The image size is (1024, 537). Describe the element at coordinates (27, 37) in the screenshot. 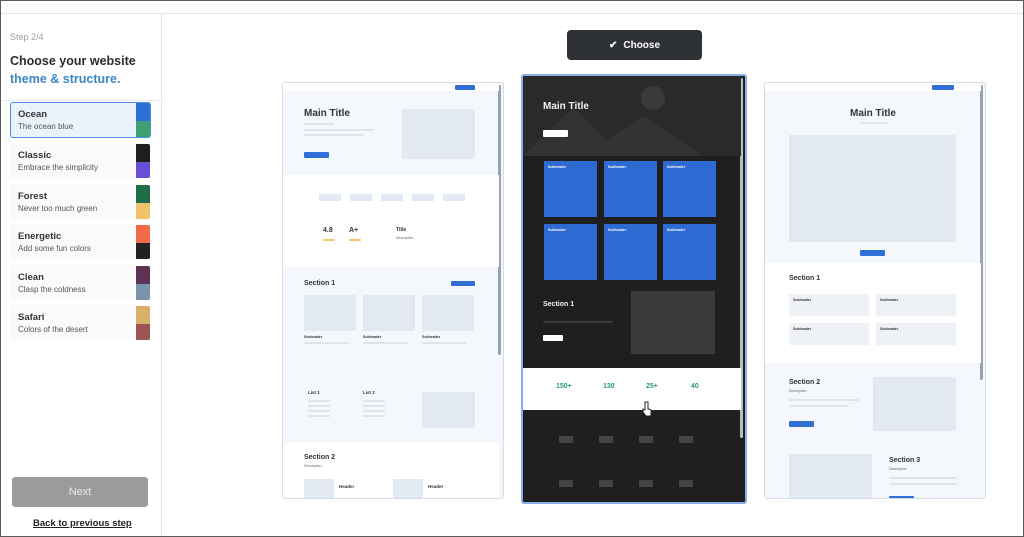

I see `step-indicator: Step 2/4` at that location.